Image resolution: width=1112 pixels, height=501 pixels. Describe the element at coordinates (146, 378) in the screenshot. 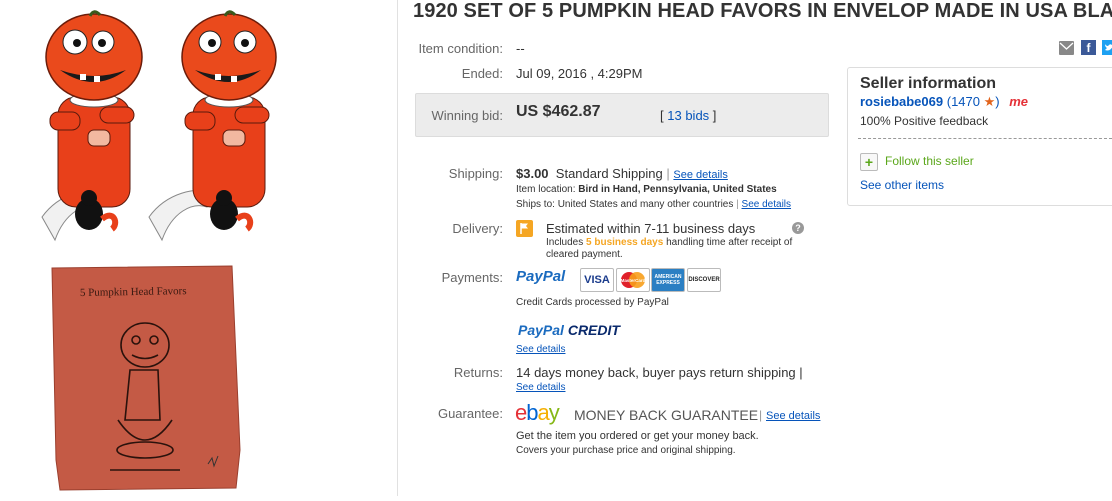

I see `envelope-image: 5 Pumpkin Head Favors` at that location.